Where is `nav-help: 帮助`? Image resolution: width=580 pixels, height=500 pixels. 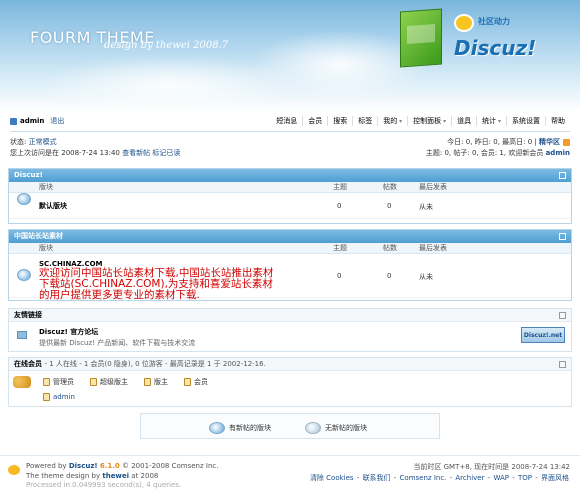 nav-help: 帮助 is located at coordinates (557, 121).